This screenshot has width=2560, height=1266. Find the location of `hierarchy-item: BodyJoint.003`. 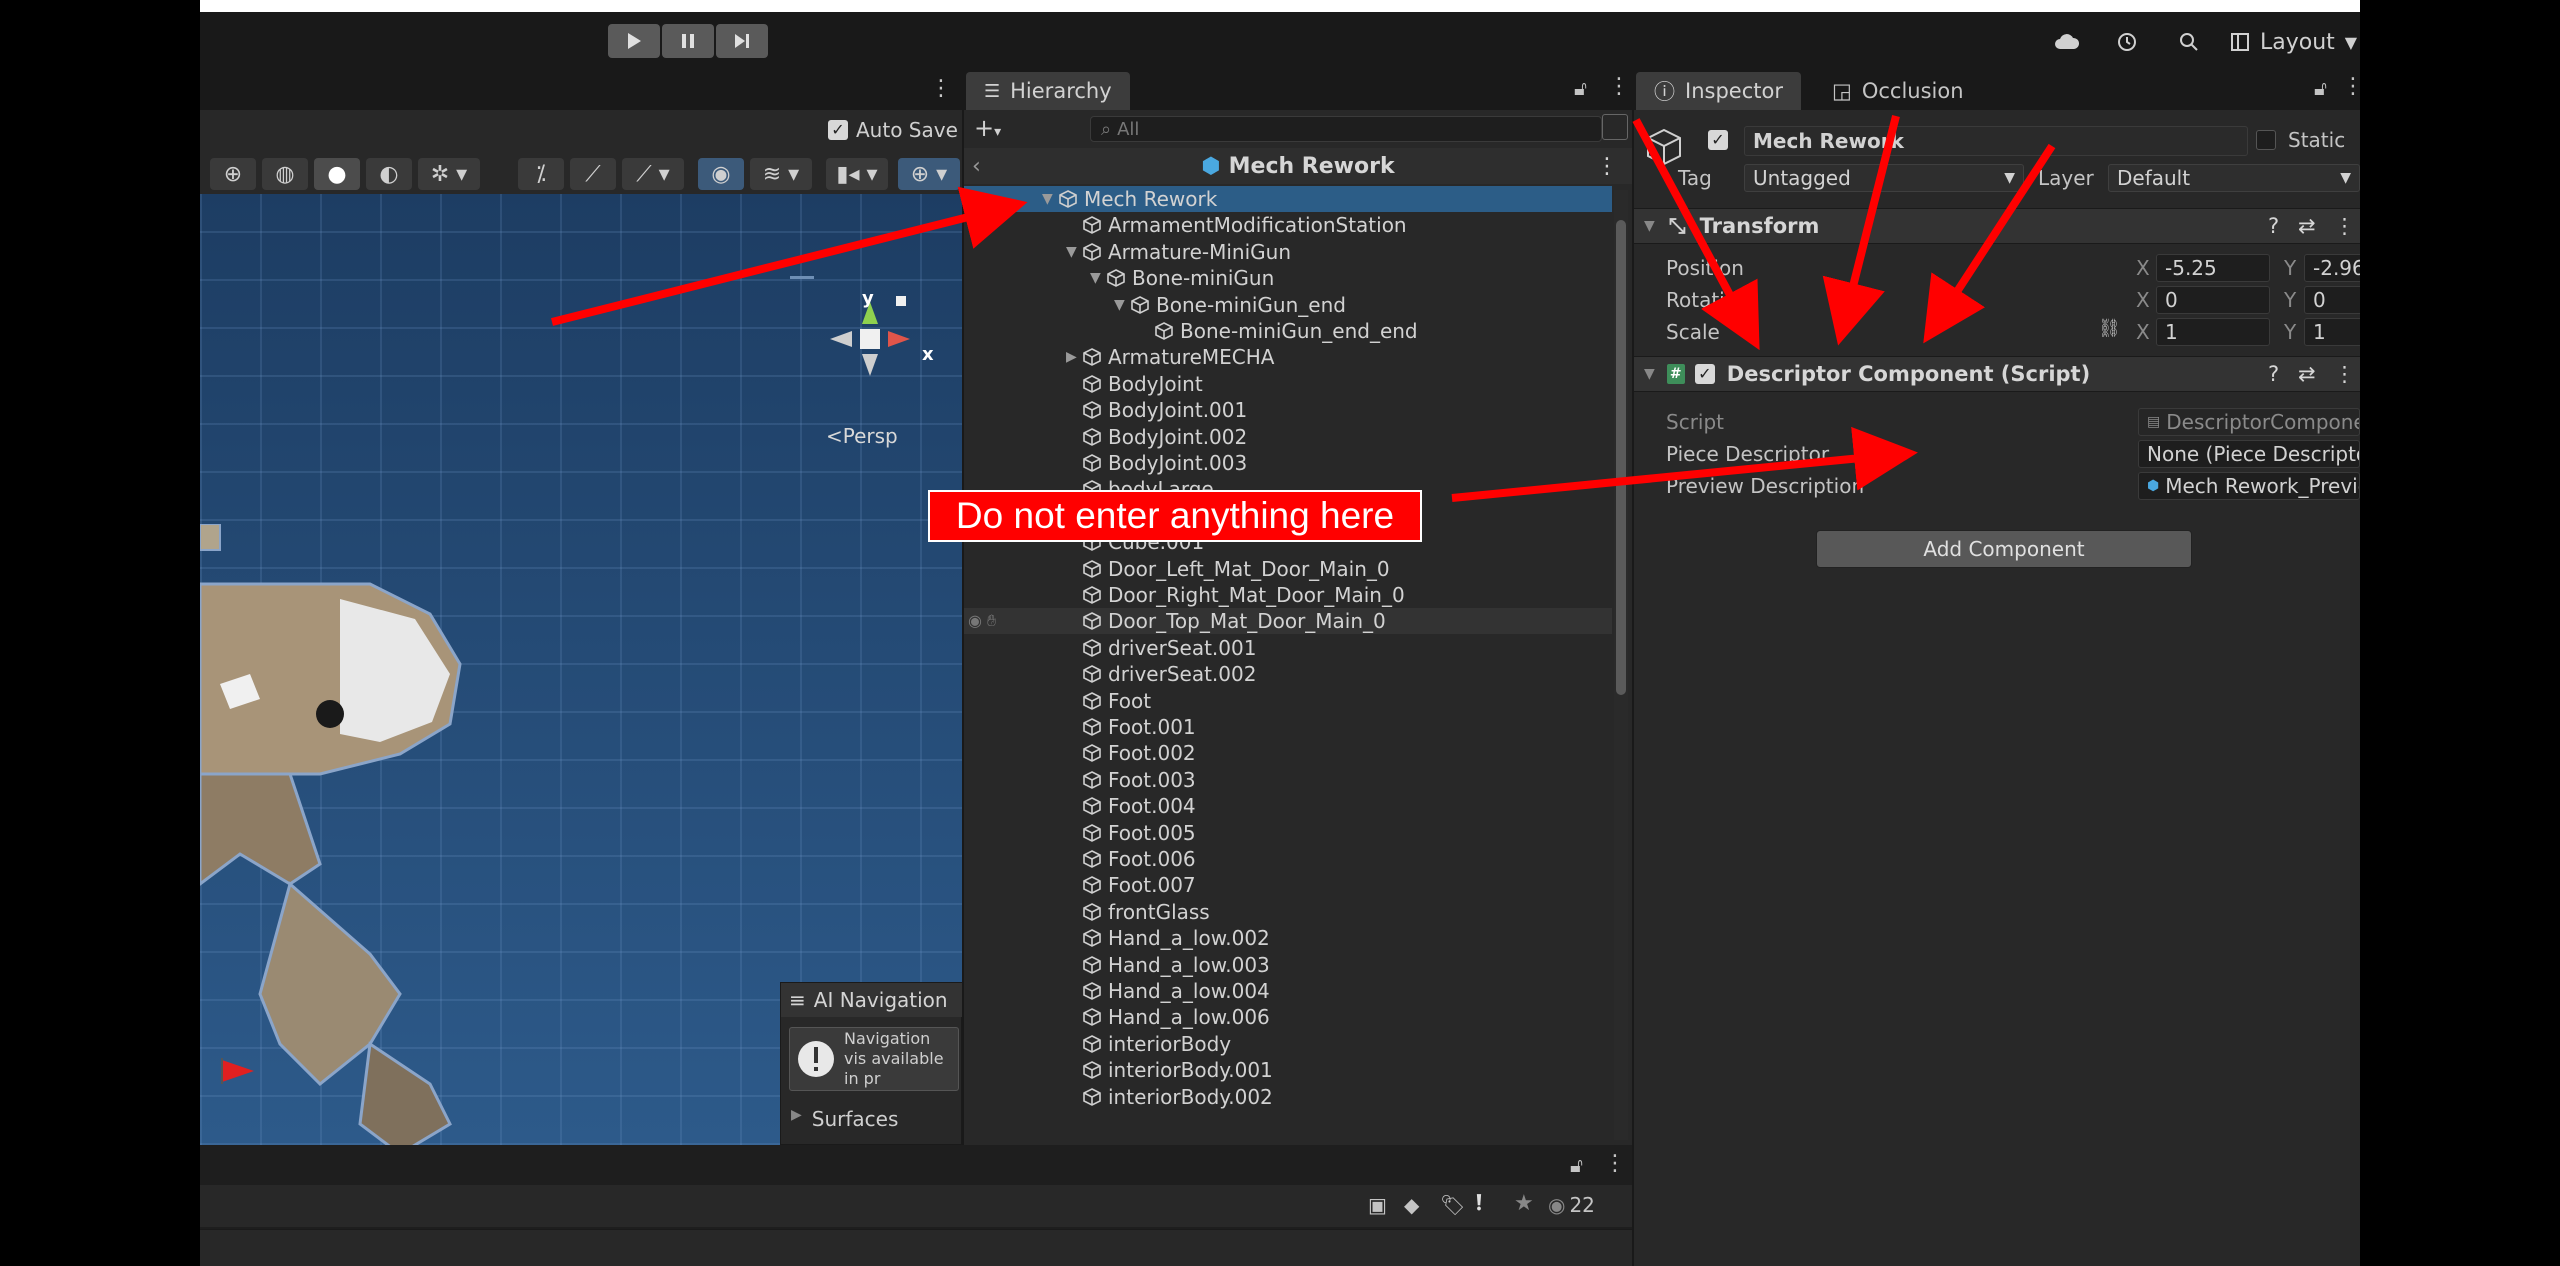

hierarchy-item: BodyJoint.003 is located at coordinates (1288, 463).